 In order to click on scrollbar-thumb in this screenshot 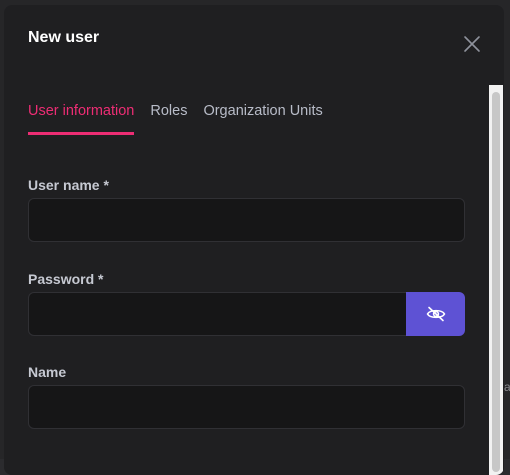, I will do `click(496, 282)`.